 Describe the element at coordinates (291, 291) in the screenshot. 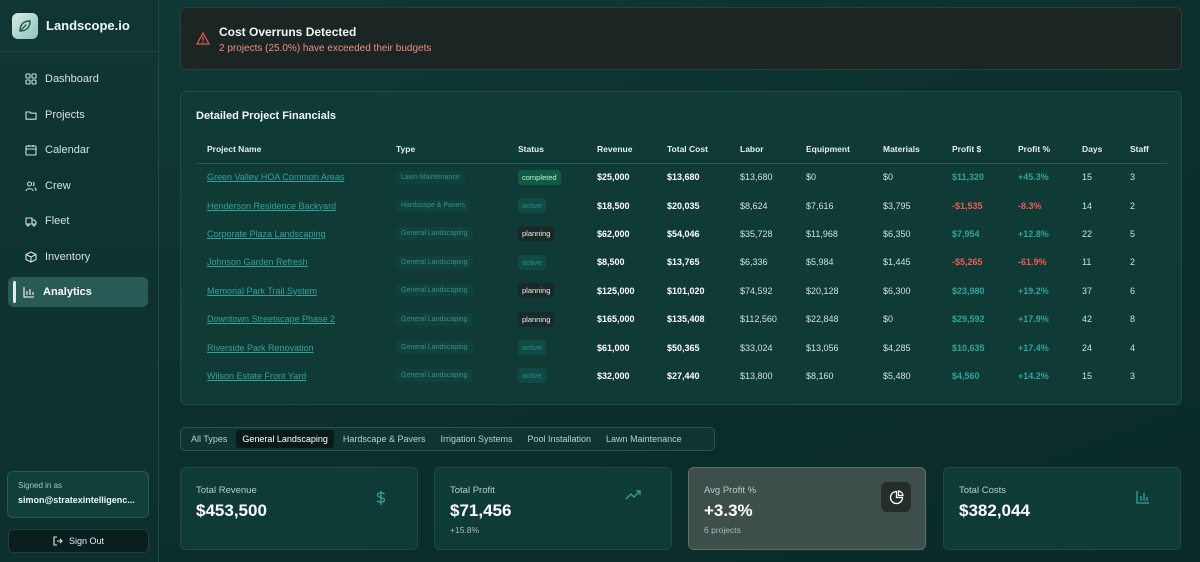

I see `project-name-link: Memorial Park Trail System` at that location.